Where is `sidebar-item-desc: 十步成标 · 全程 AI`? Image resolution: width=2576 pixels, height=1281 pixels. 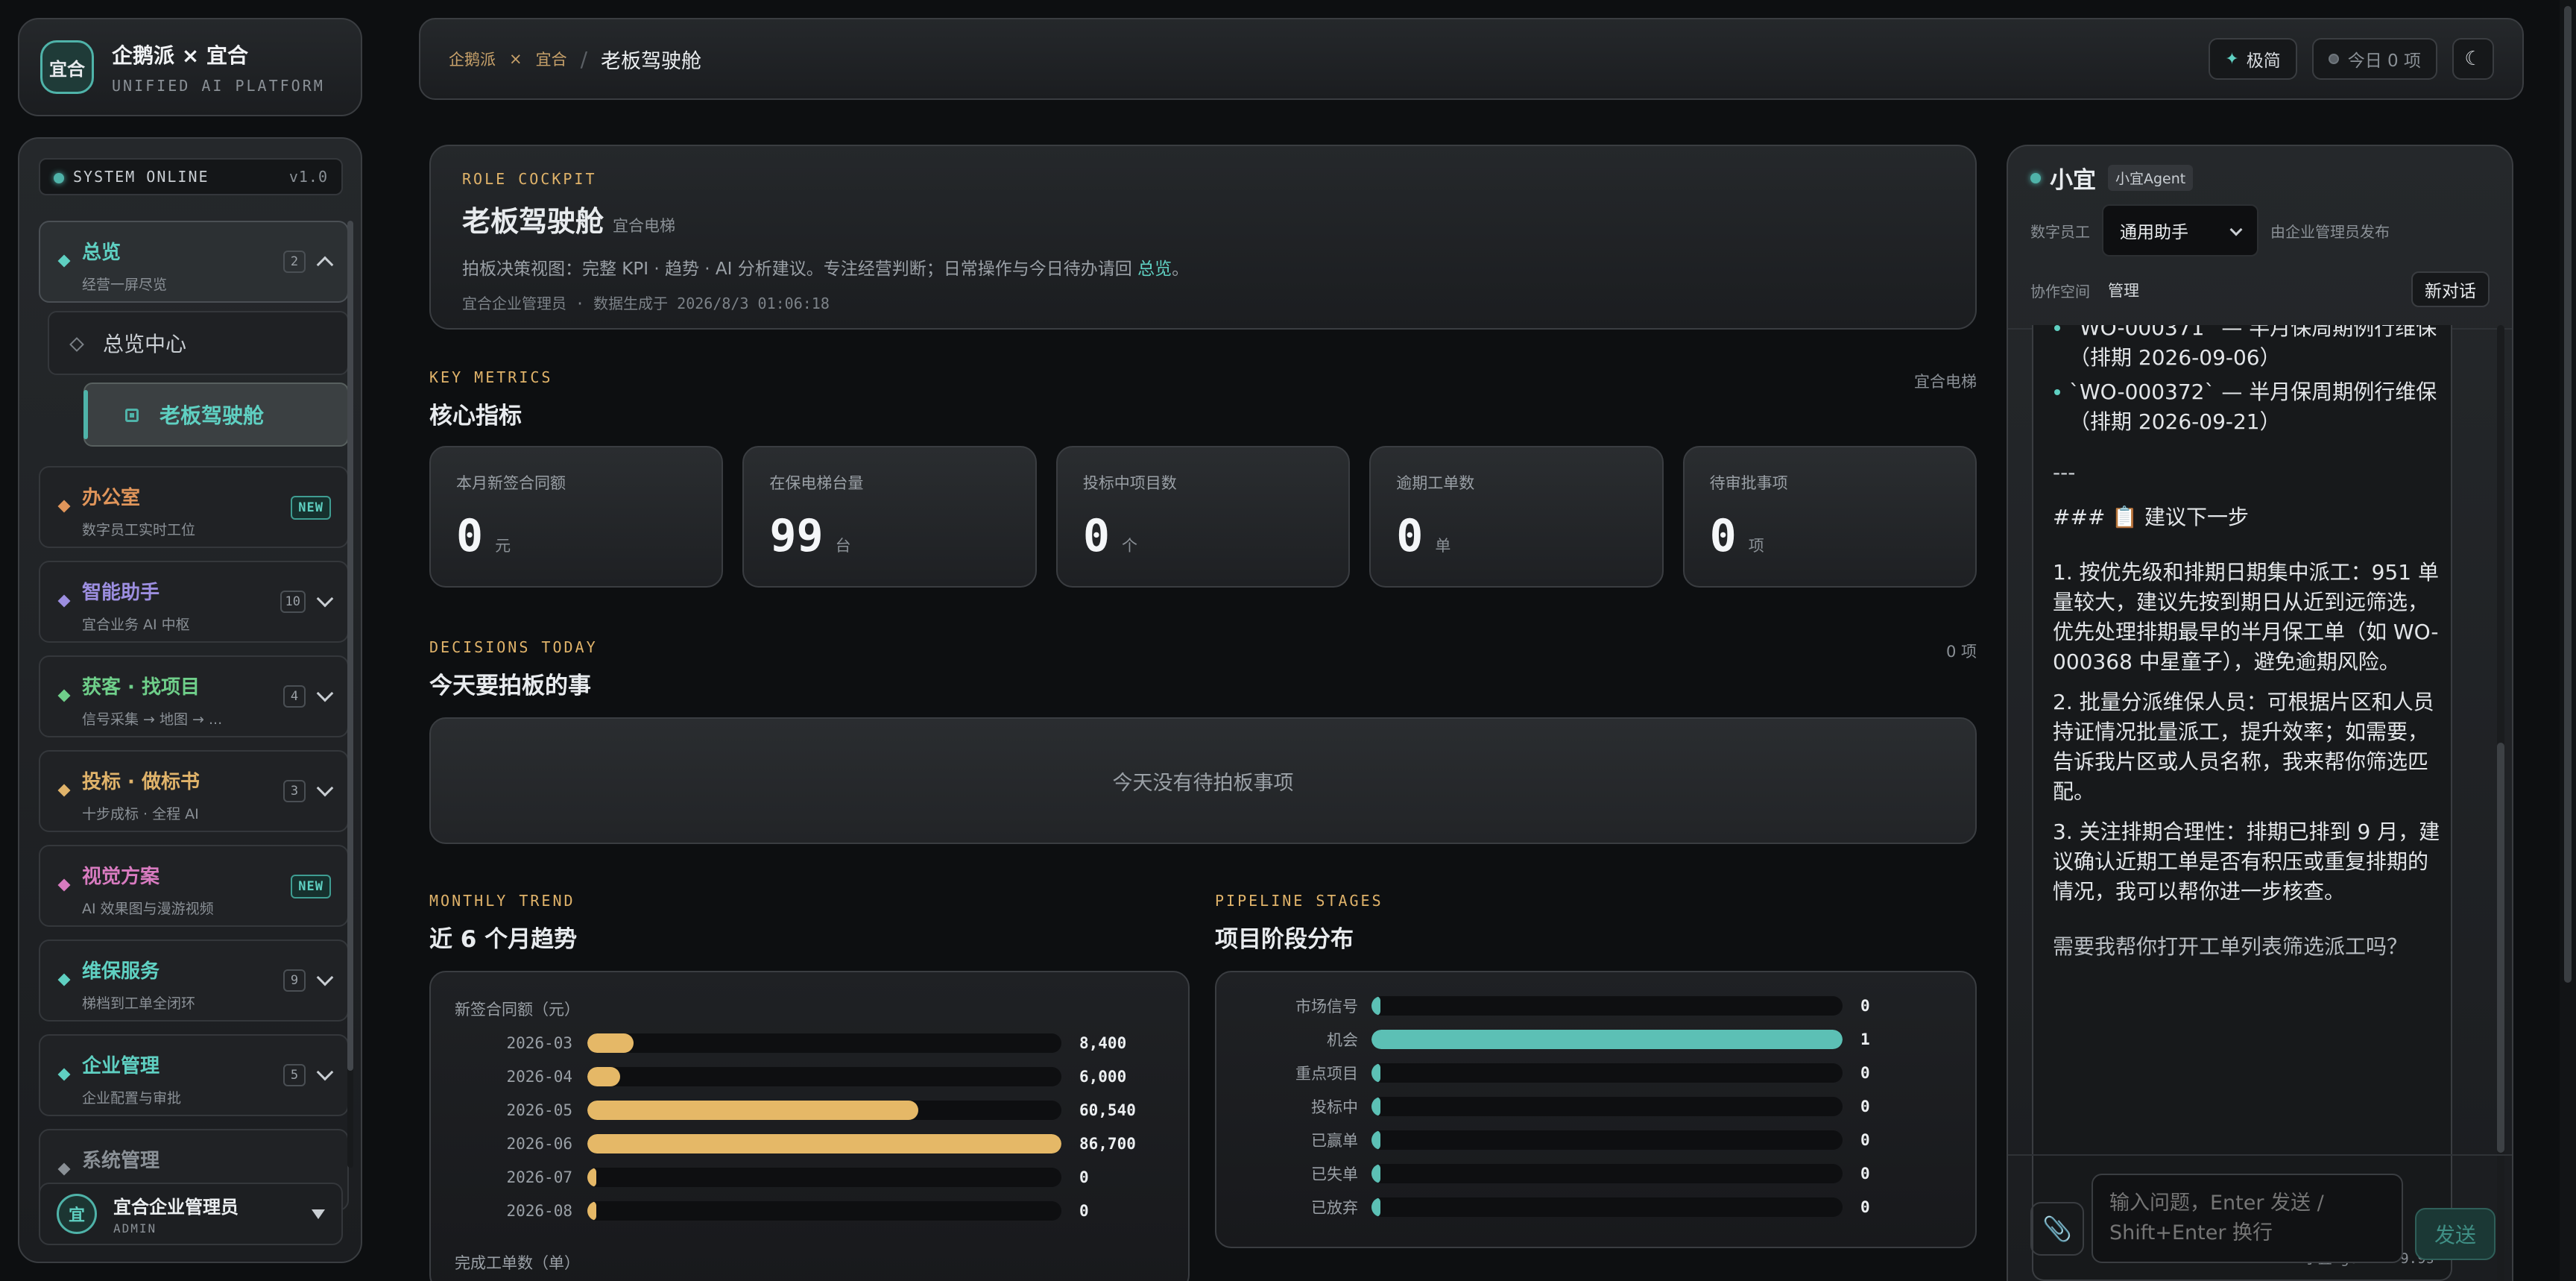 sidebar-item-desc: 十步成标 · 全程 AI is located at coordinates (140, 814).